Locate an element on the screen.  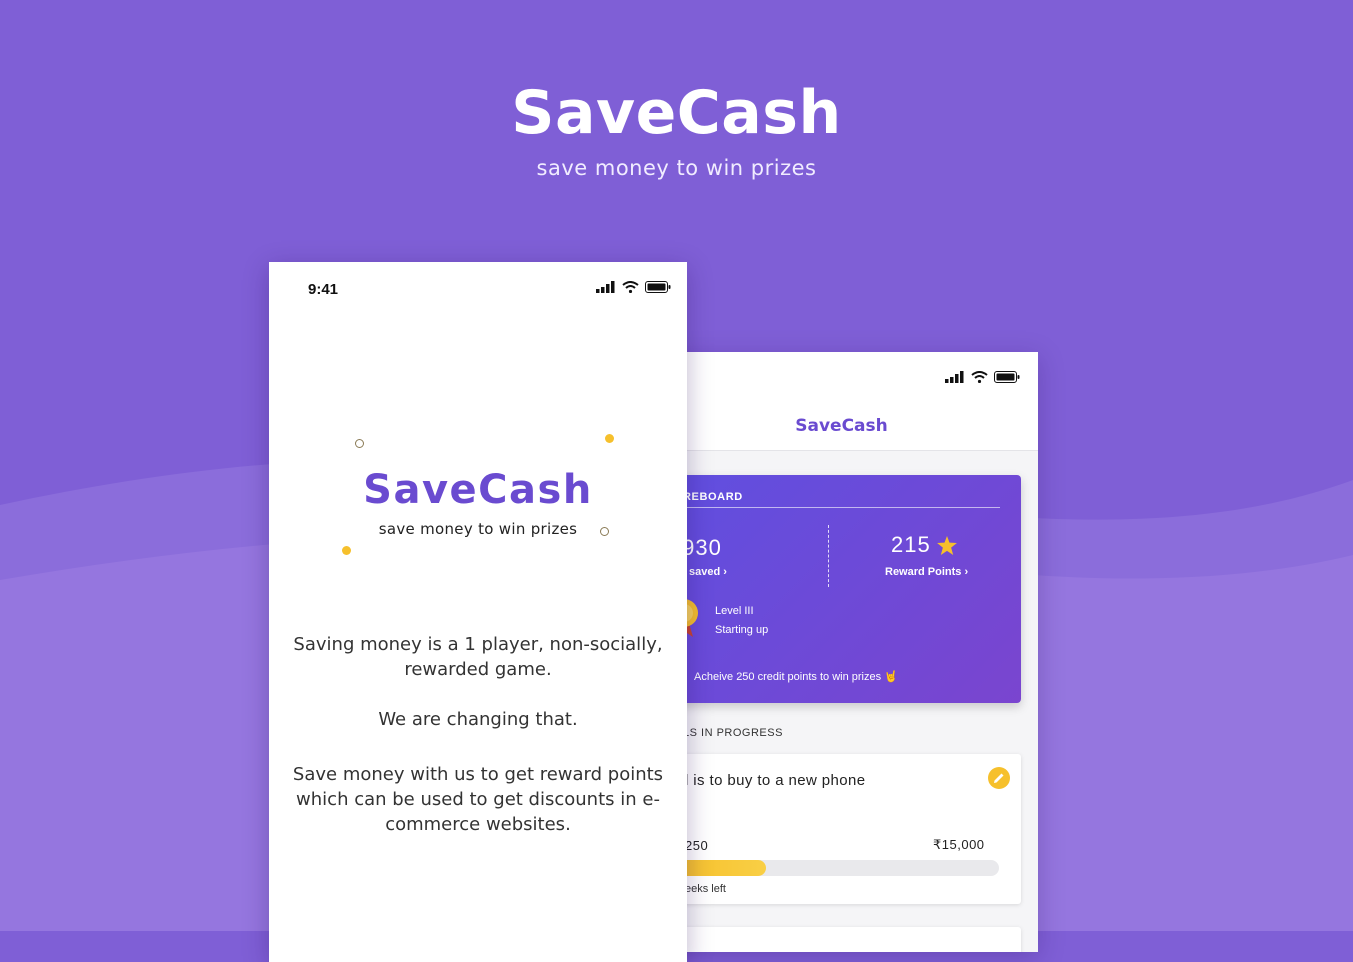
app-title: SaveCash is located at coordinates (841, 426).